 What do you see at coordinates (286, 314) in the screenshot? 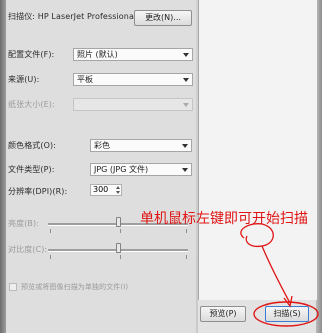
I see `annotation-circle` at bounding box center [286, 314].